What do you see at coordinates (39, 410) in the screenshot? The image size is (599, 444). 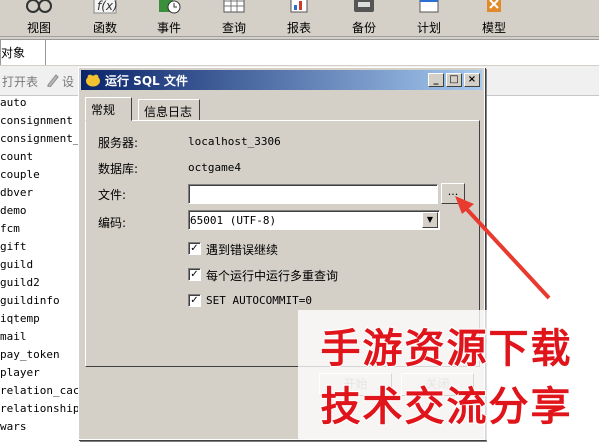 I see `table-list-item: relationship` at bounding box center [39, 410].